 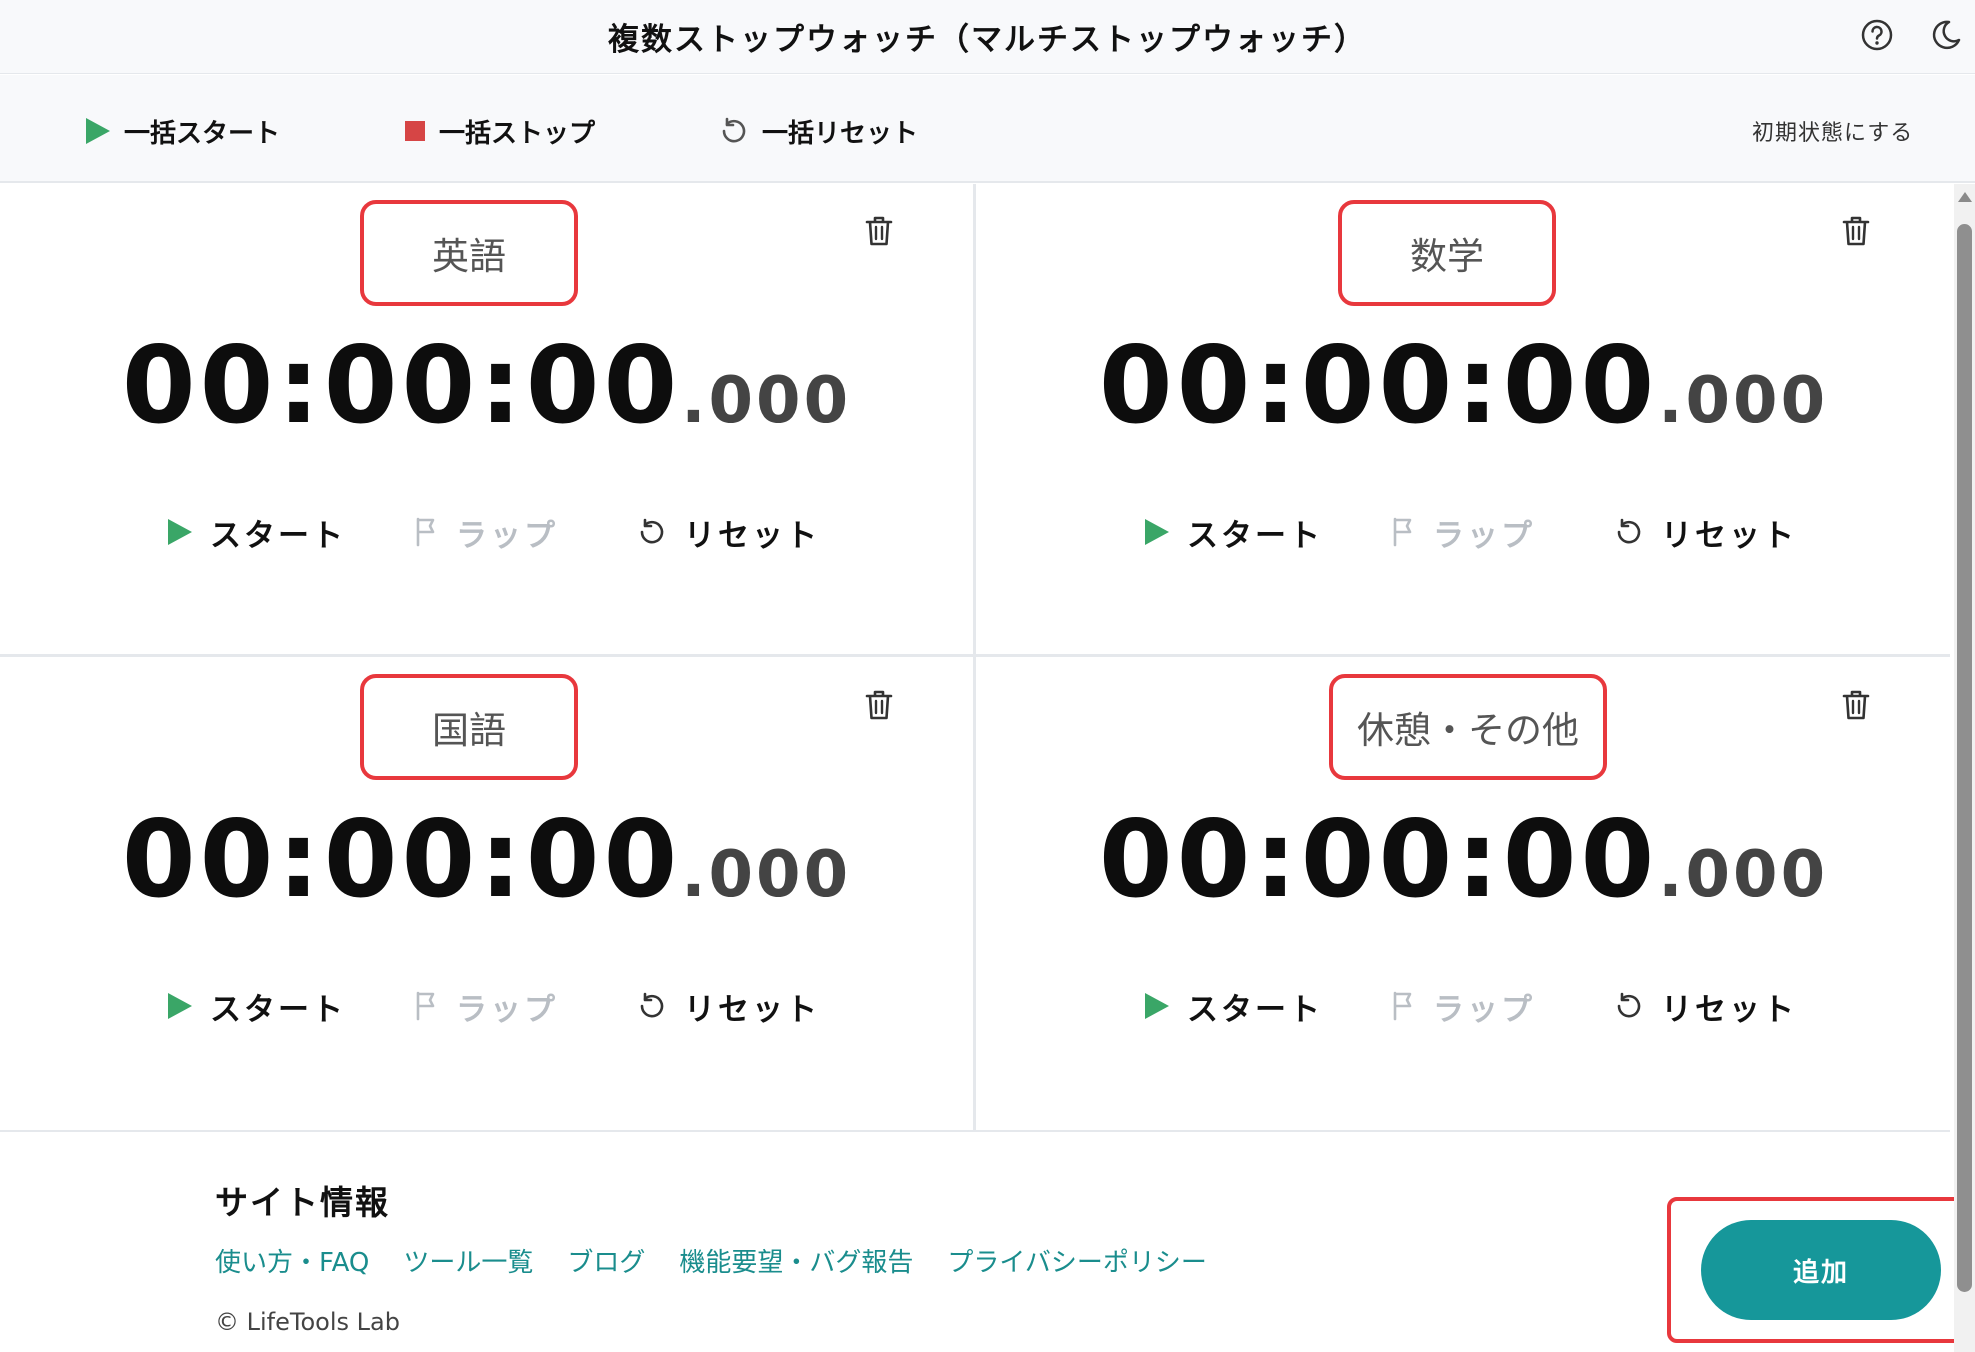 What do you see at coordinates (307, 1322) in the screenshot?
I see `copyright: © LifeTools Lab` at bounding box center [307, 1322].